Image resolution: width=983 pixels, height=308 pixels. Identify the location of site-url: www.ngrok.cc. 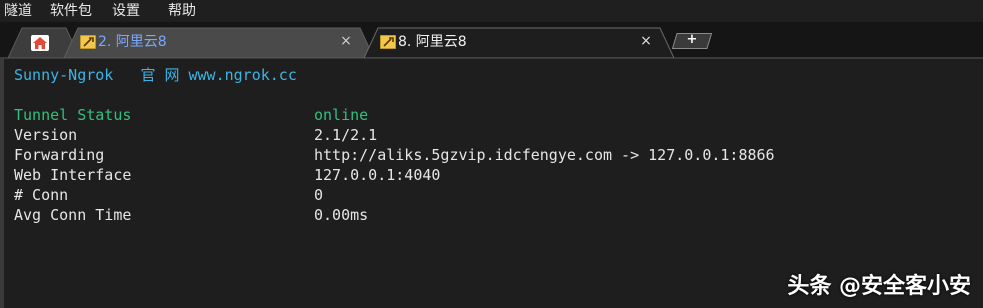
(242, 75).